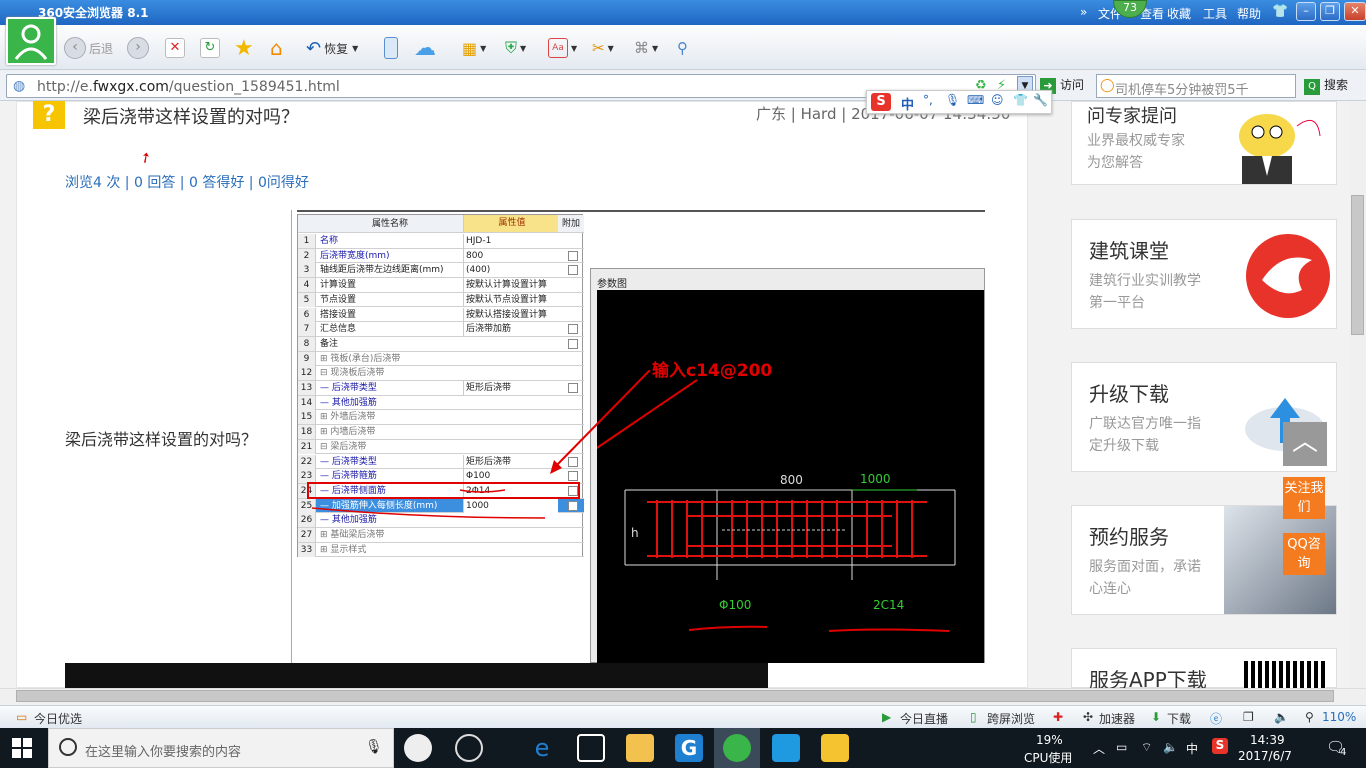  What do you see at coordinates (92, 183) in the screenshot?
I see `views-link: 浏览4 次` at bounding box center [92, 183].